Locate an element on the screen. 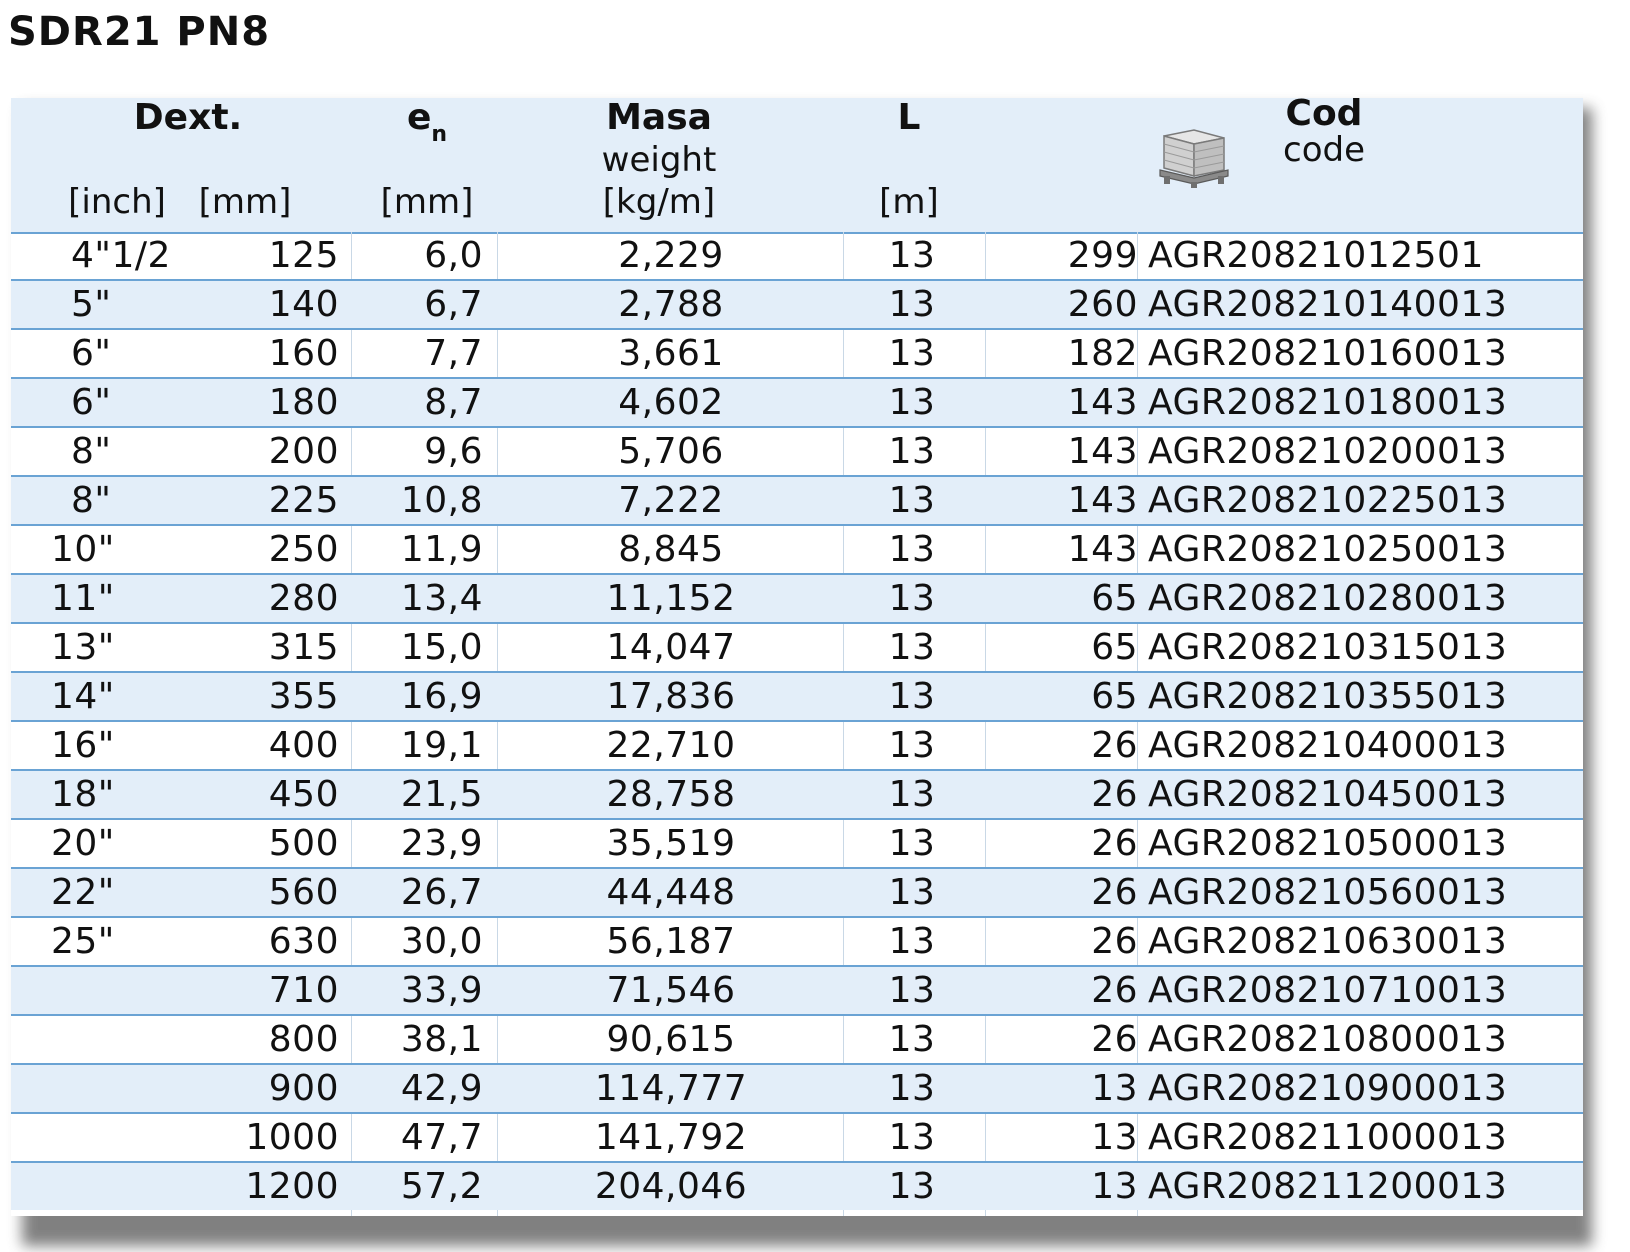  cell-code: AGR208210200013 is located at coordinates (1328, 451).